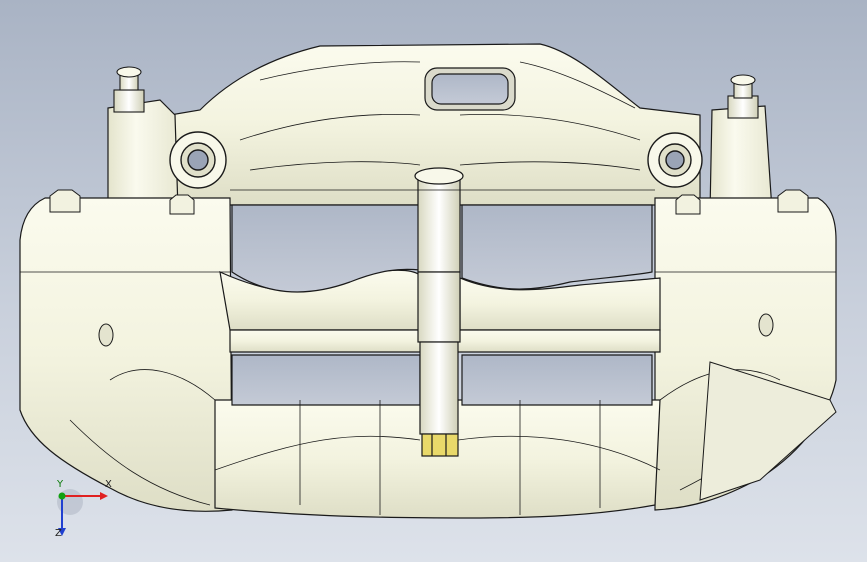 The height and width of the screenshot is (562, 867). I want to click on left-port-ring, so click(198, 160).